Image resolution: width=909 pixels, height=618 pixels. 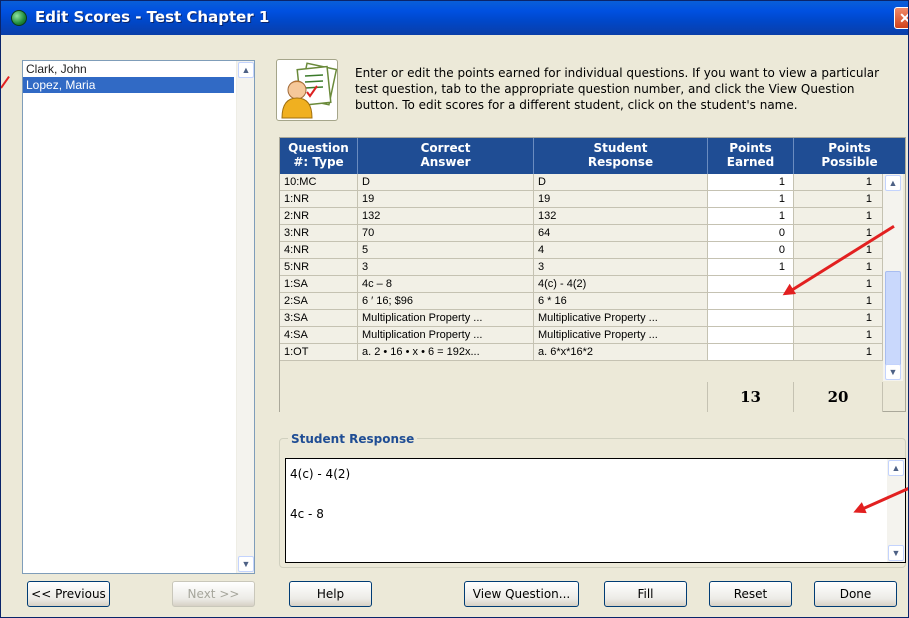 I want to click on cell-correct-answer: 5, so click(x=446, y=250).